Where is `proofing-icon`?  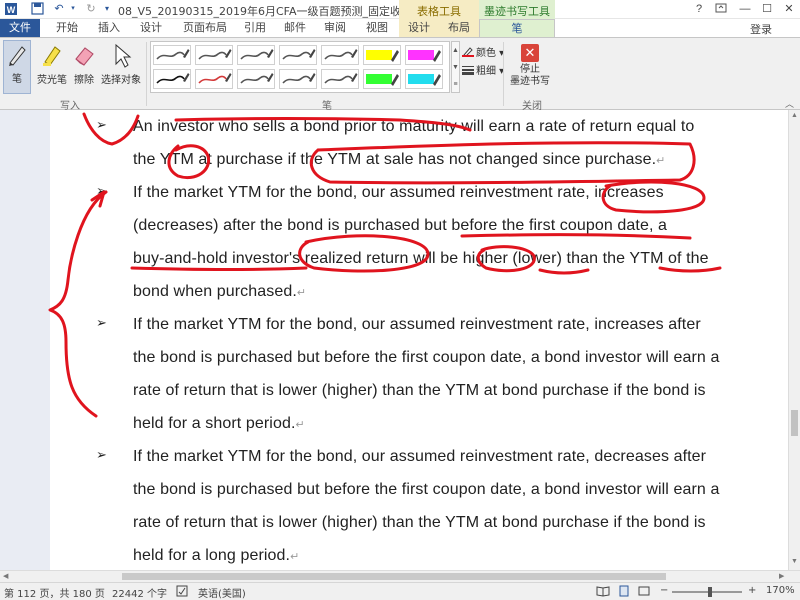
proofing-icon is located at coordinates (182, 592).